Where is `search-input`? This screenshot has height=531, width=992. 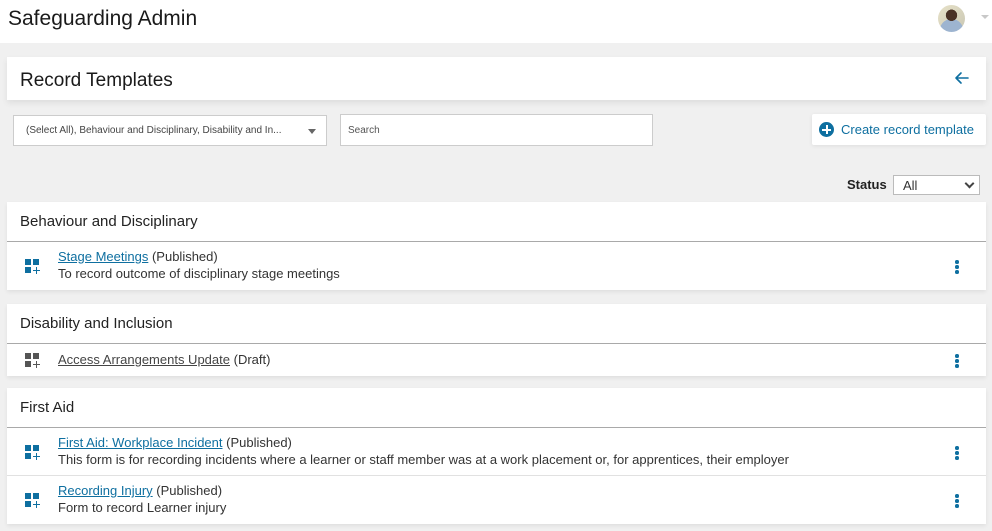 search-input is located at coordinates (496, 130).